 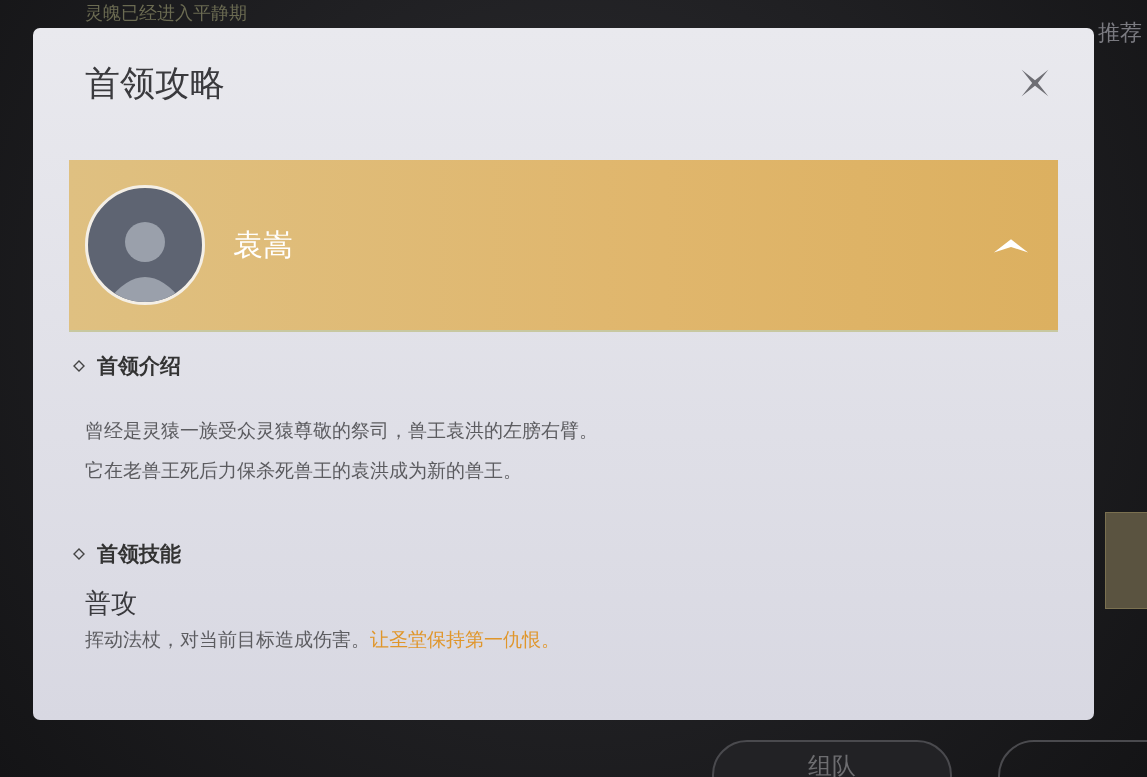 I want to click on side-label: 推荐, so click(x=1120, y=33).